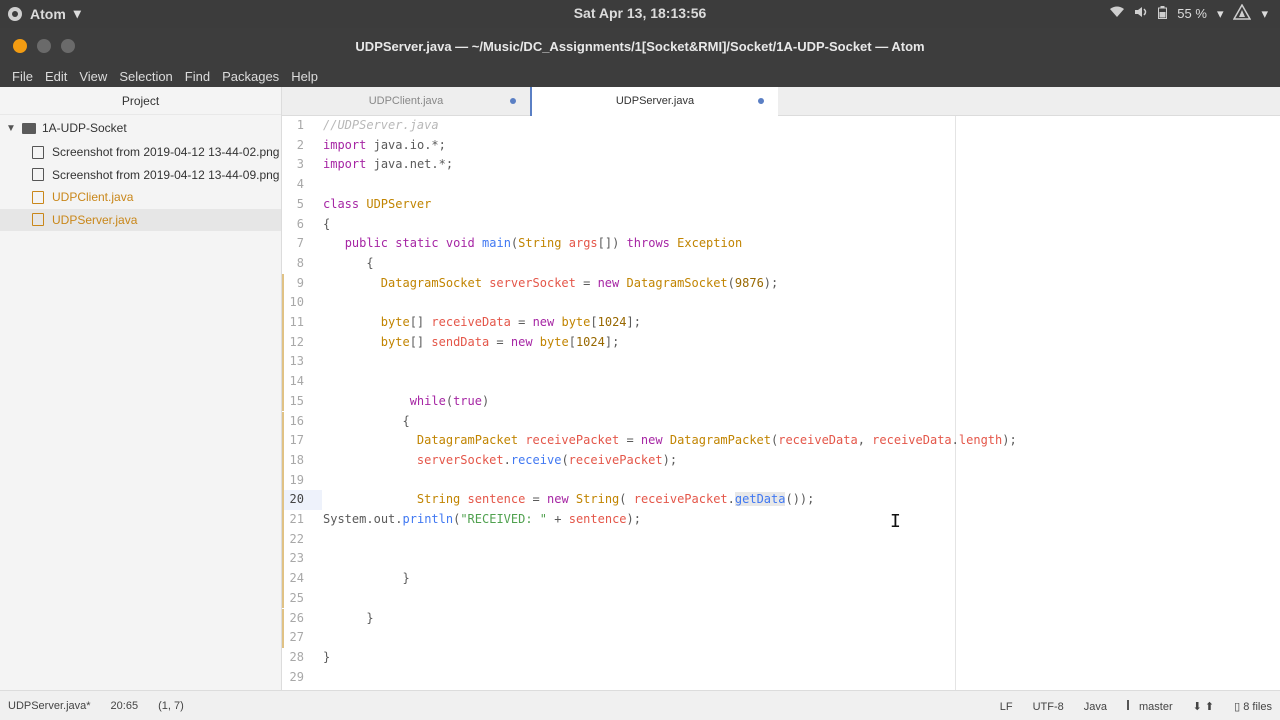 The width and height of the screenshot is (1280, 720). I want to click on line-number: 26, so click(293, 619).